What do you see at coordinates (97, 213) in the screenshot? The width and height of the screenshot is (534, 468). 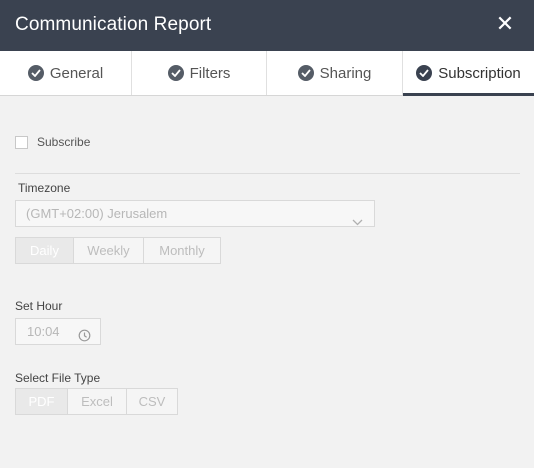 I see `timezone-value: (GMT+02:00) Jerusalem` at bounding box center [97, 213].